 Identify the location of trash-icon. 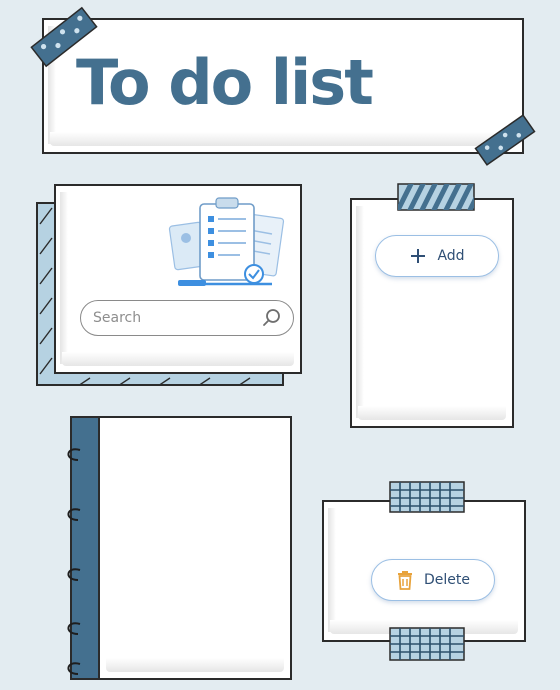
(405, 580).